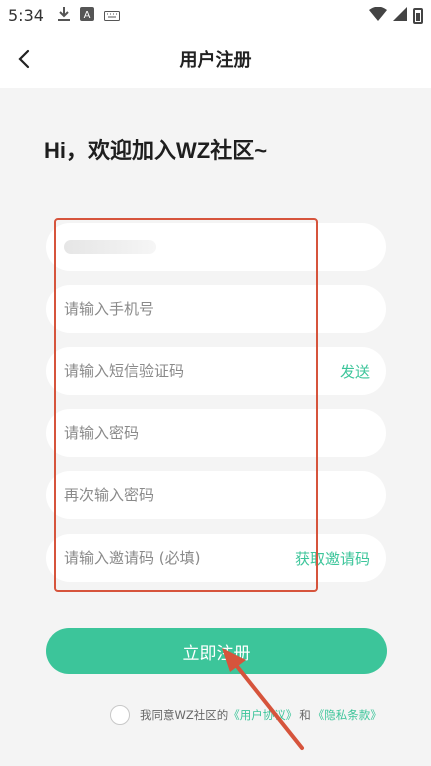 This screenshot has width=431, height=766. I want to click on nav-bar: 用户注册, so click(215, 59).